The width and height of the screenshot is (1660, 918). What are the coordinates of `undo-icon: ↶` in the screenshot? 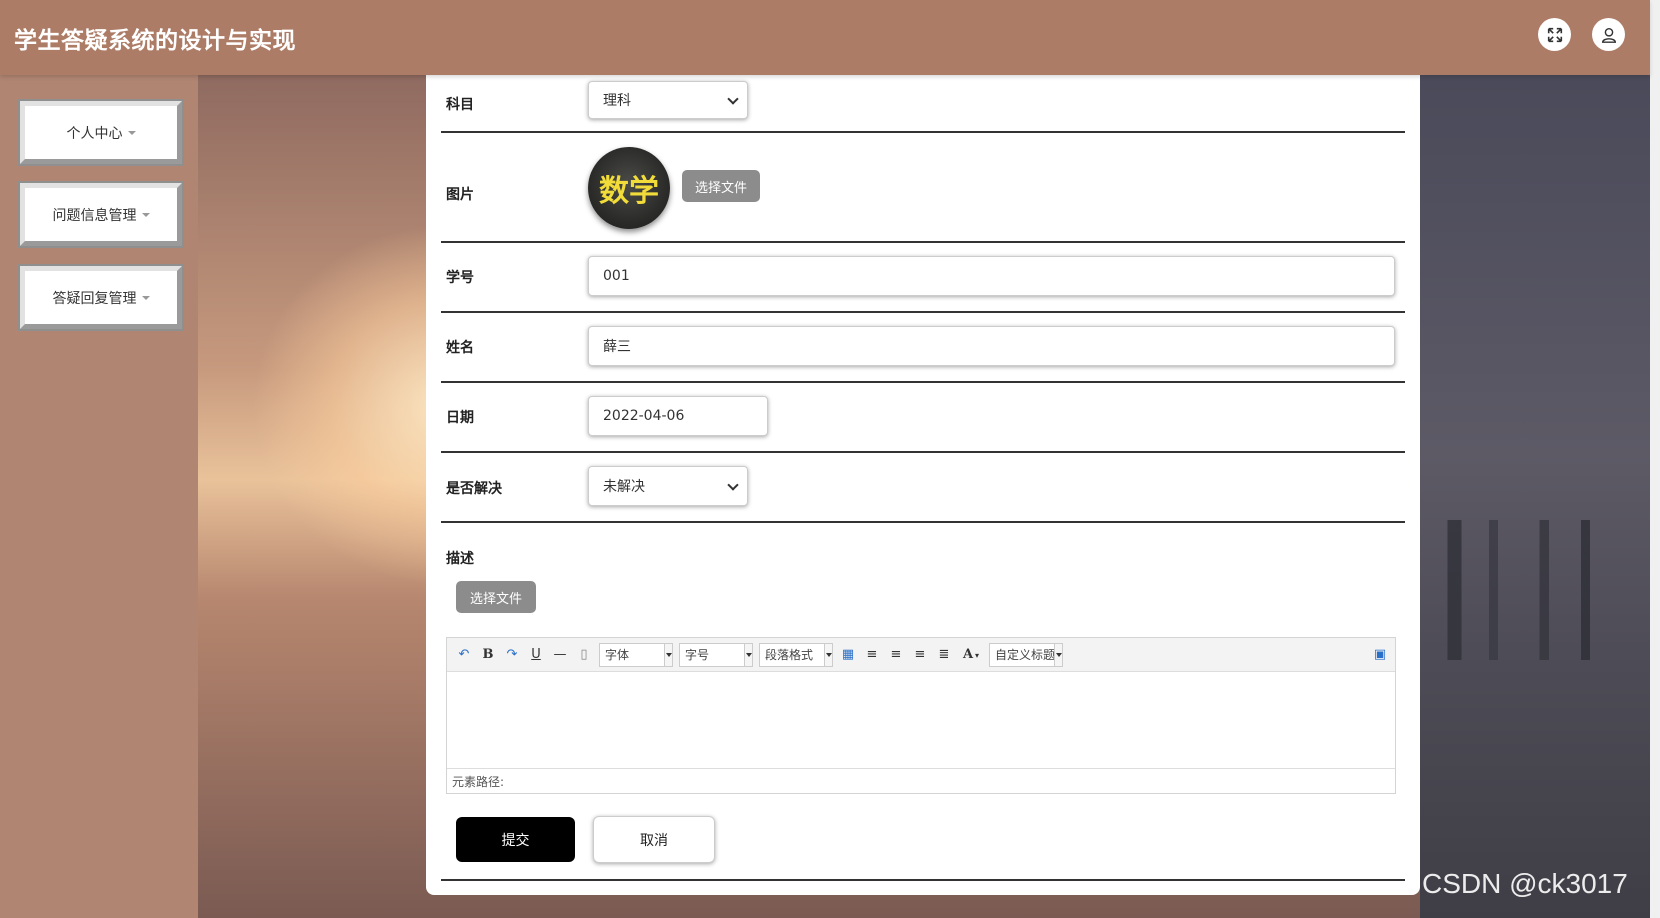 It's located at (464, 655).